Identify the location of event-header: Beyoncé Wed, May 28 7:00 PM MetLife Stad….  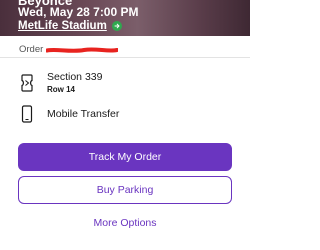
(125, 18).